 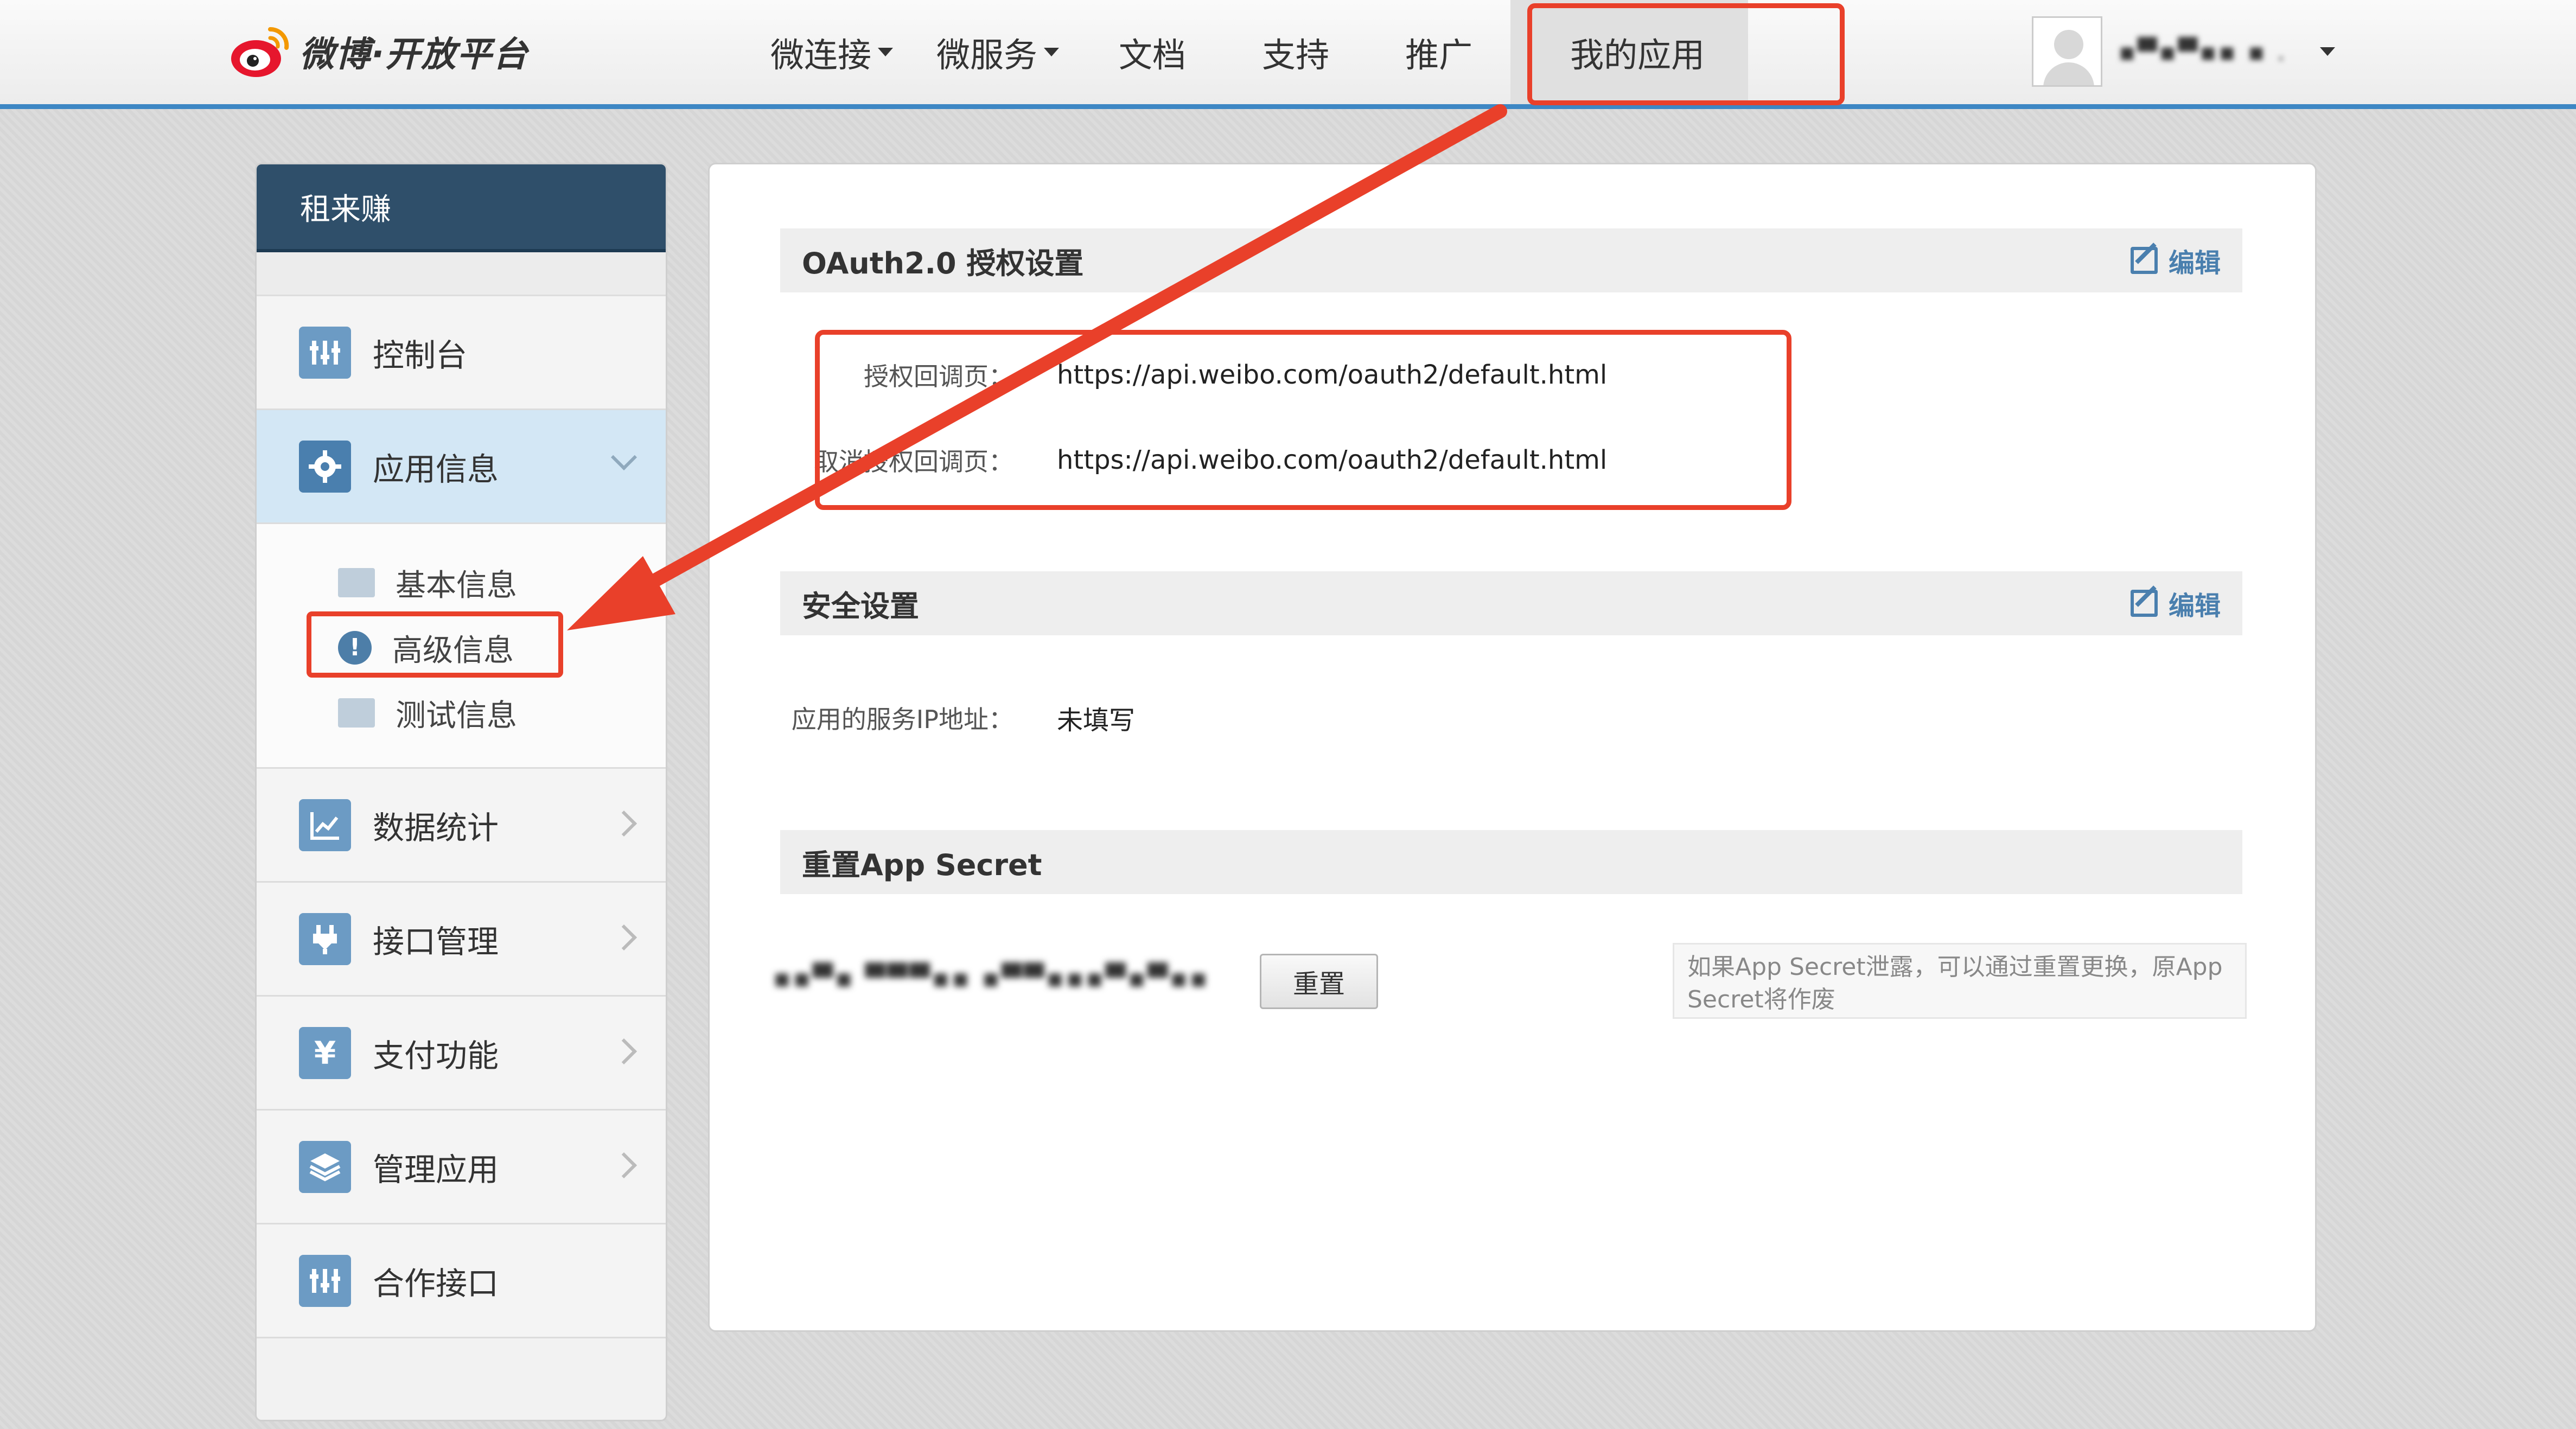 I want to click on sidebar-item-api-management: 接口管理, so click(x=461, y=940).